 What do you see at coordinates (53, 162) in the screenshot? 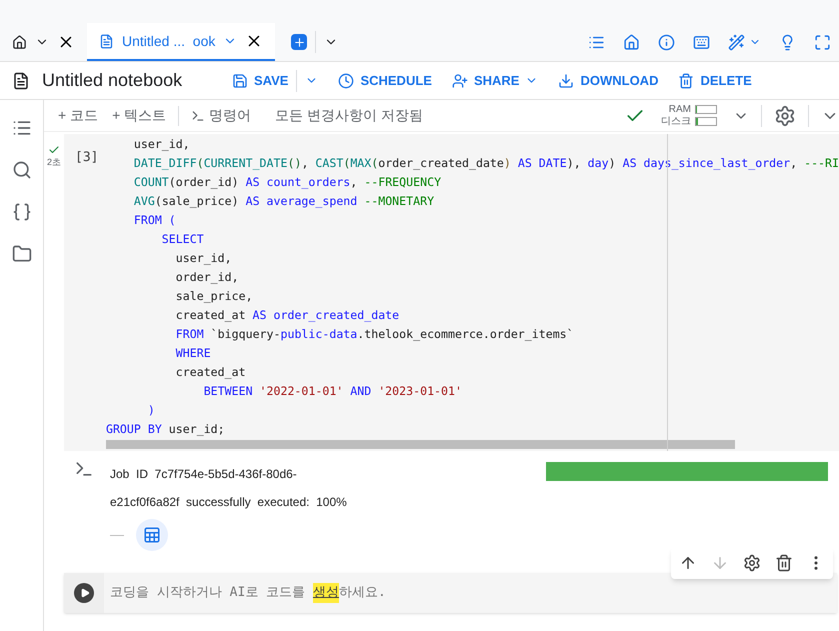
I see `run-time: 2초` at bounding box center [53, 162].